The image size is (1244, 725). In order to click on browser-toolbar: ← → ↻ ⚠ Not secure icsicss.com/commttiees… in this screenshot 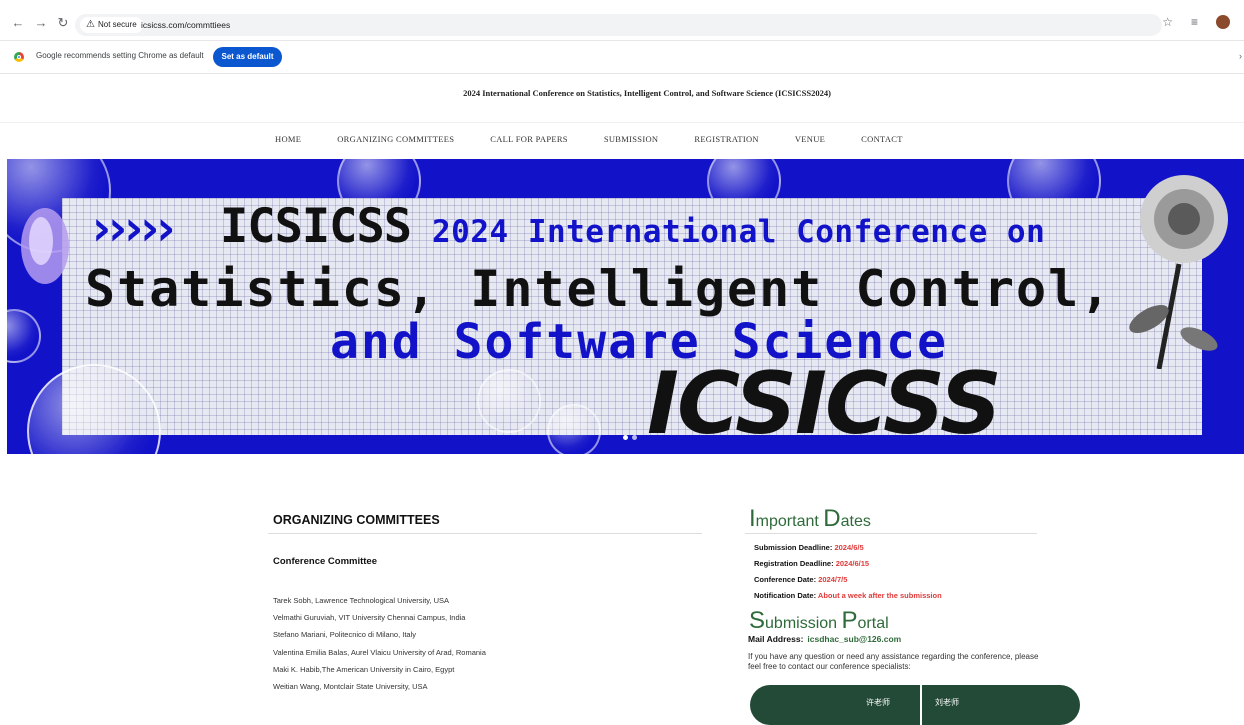, I will do `click(622, 20)`.